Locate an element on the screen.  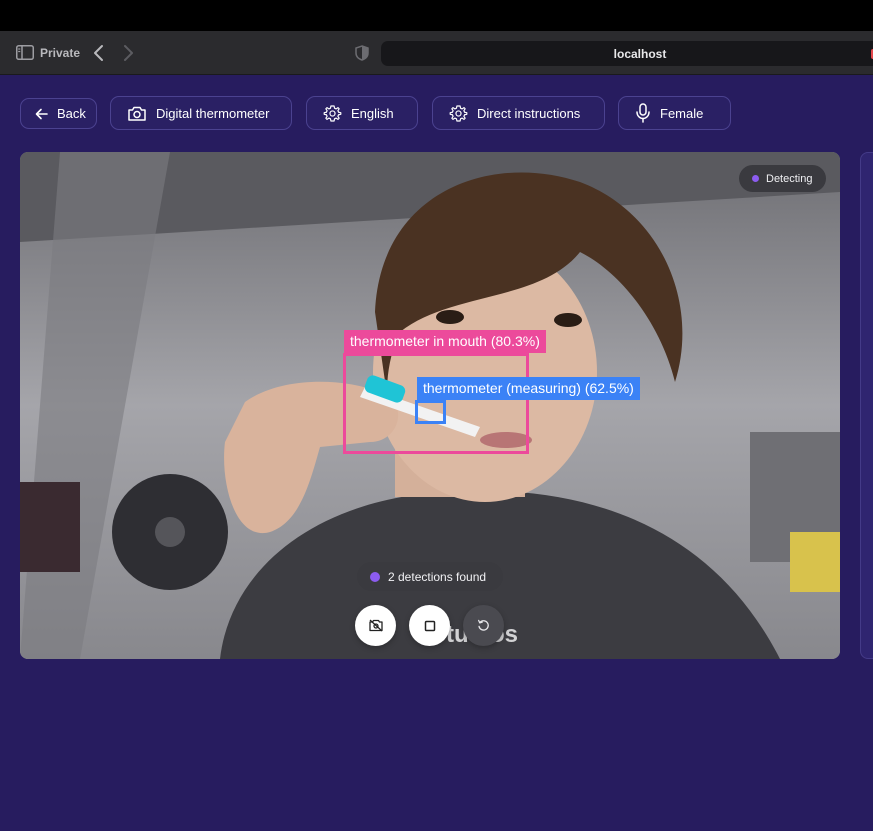
sidebar-toggle-icon is located at coordinates (25, 52).